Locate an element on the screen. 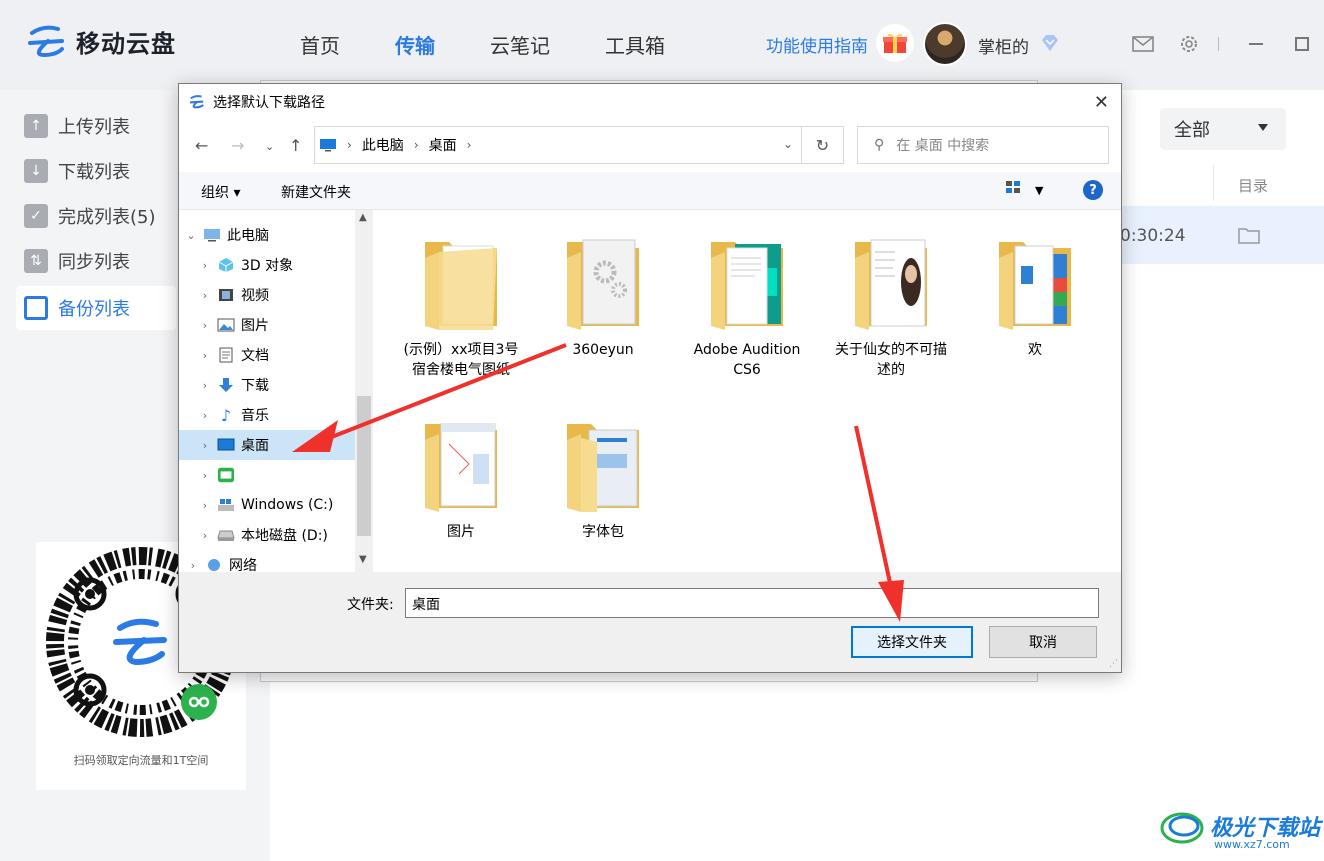 The height and width of the screenshot is (861, 1324). scroll-up-icon: ▲ is located at coordinates (363, 217).